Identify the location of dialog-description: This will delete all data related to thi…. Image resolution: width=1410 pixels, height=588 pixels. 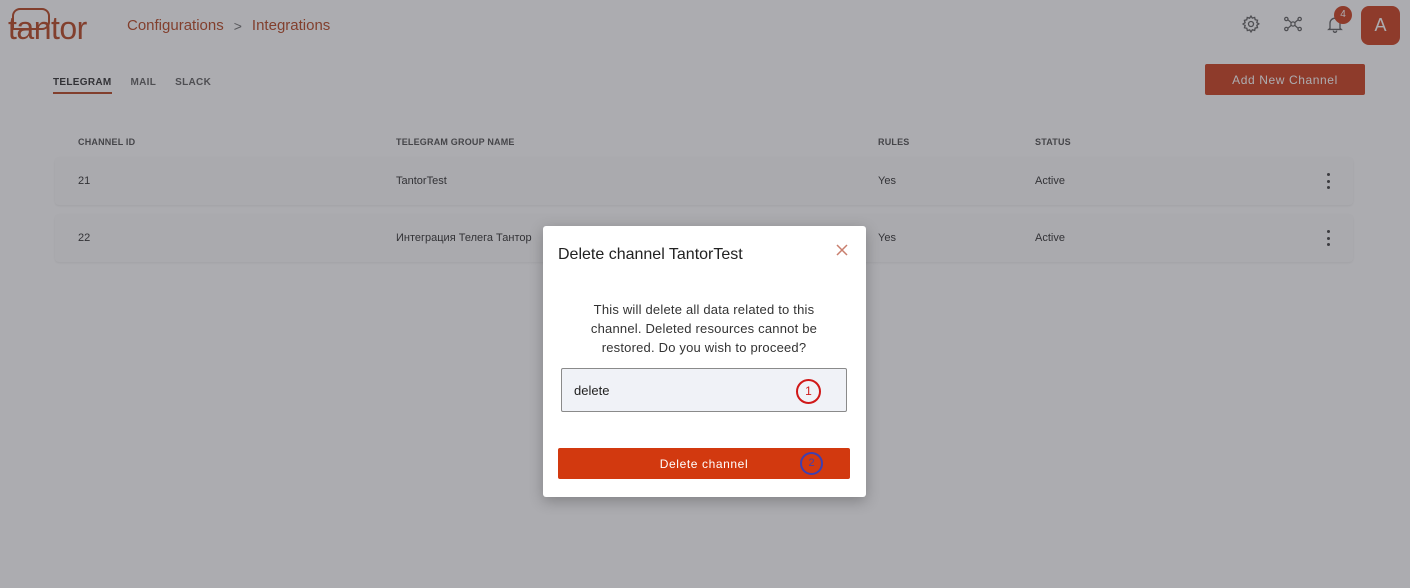
(704, 328).